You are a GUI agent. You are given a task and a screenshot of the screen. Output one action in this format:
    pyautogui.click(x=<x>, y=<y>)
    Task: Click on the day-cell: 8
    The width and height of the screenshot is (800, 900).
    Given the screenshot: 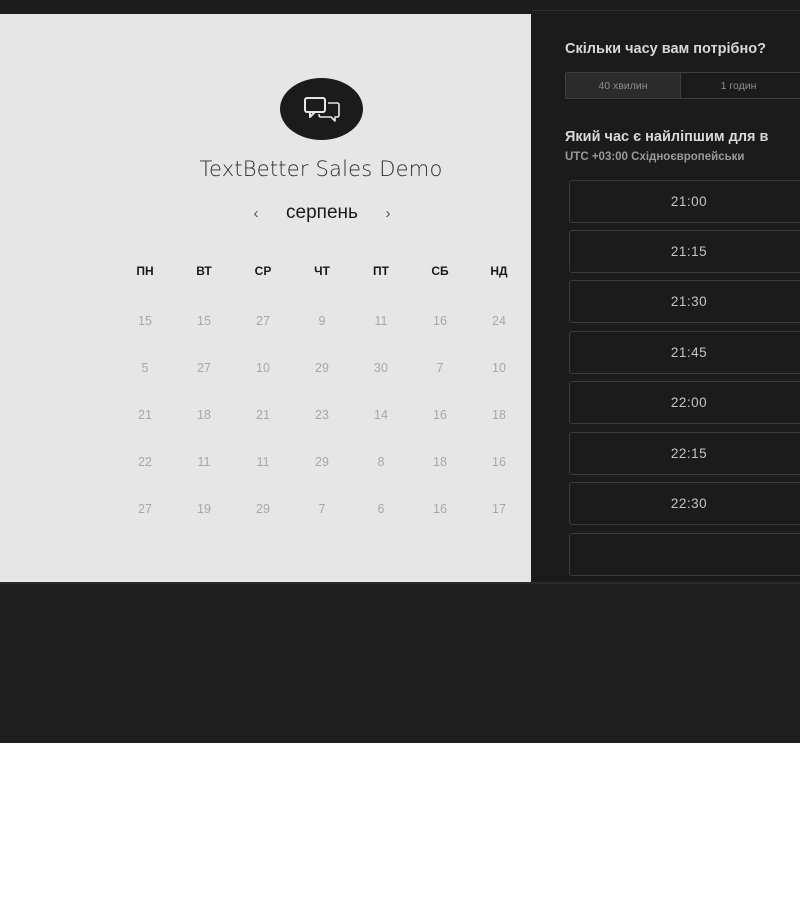 What is the action you would take?
    pyautogui.click(x=381, y=462)
    